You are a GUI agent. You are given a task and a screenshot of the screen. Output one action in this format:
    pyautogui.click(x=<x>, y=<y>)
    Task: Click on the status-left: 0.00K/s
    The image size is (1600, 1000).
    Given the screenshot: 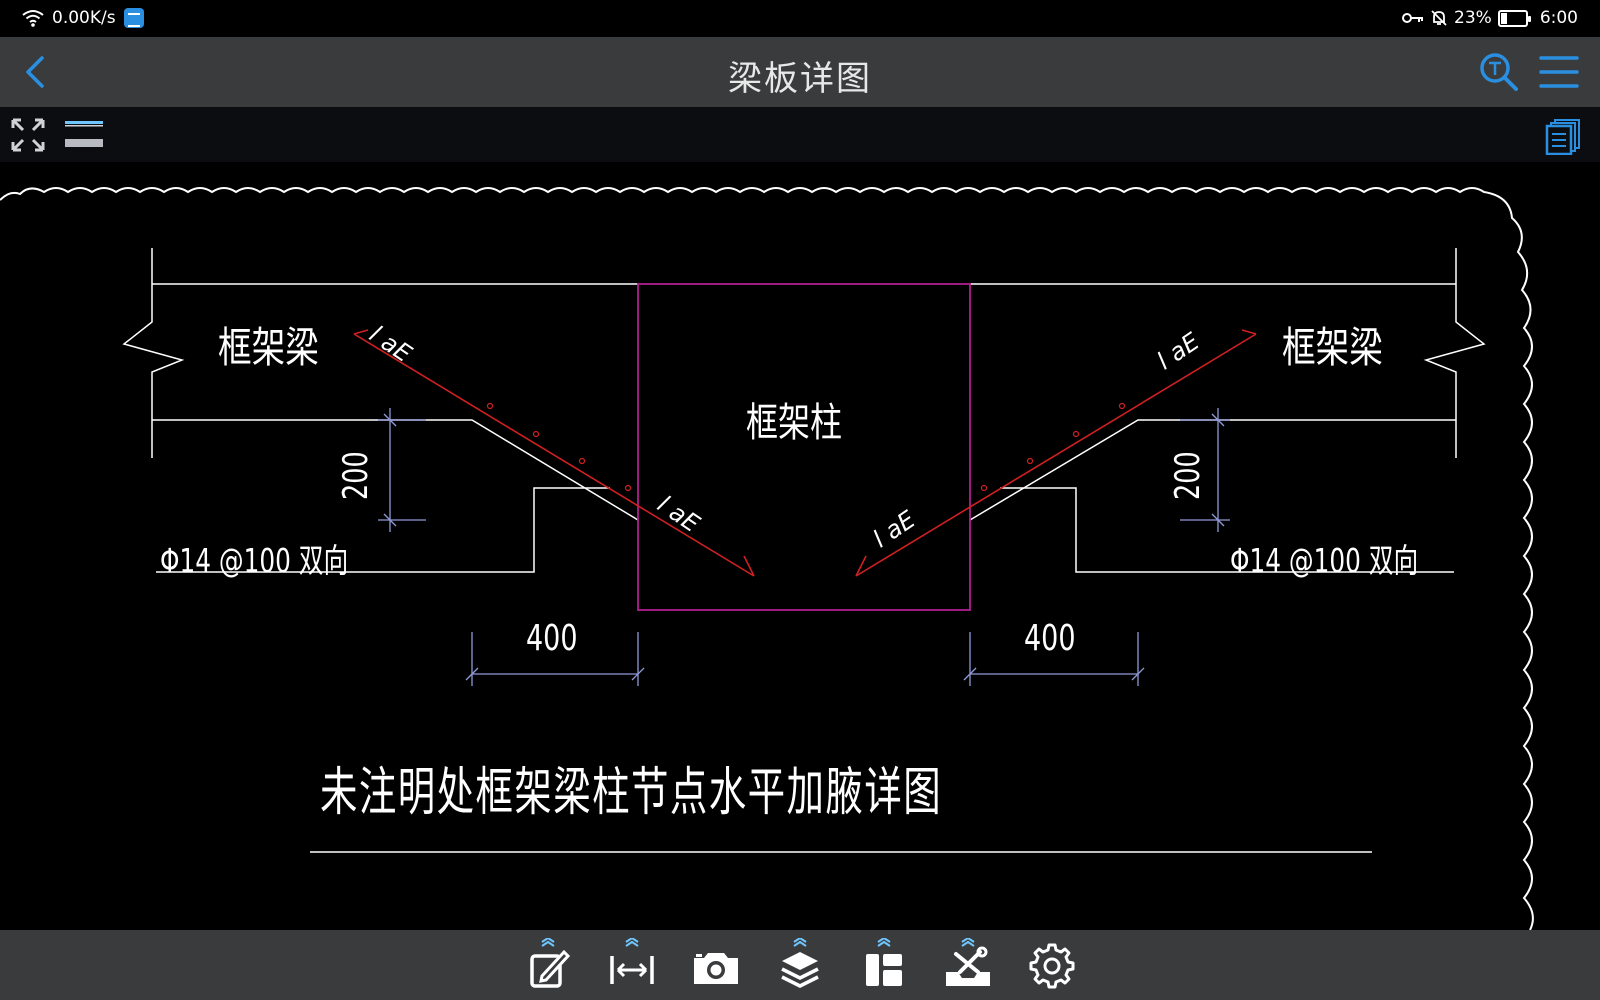 What is the action you would take?
    pyautogui.click(x=83, y=18)
    